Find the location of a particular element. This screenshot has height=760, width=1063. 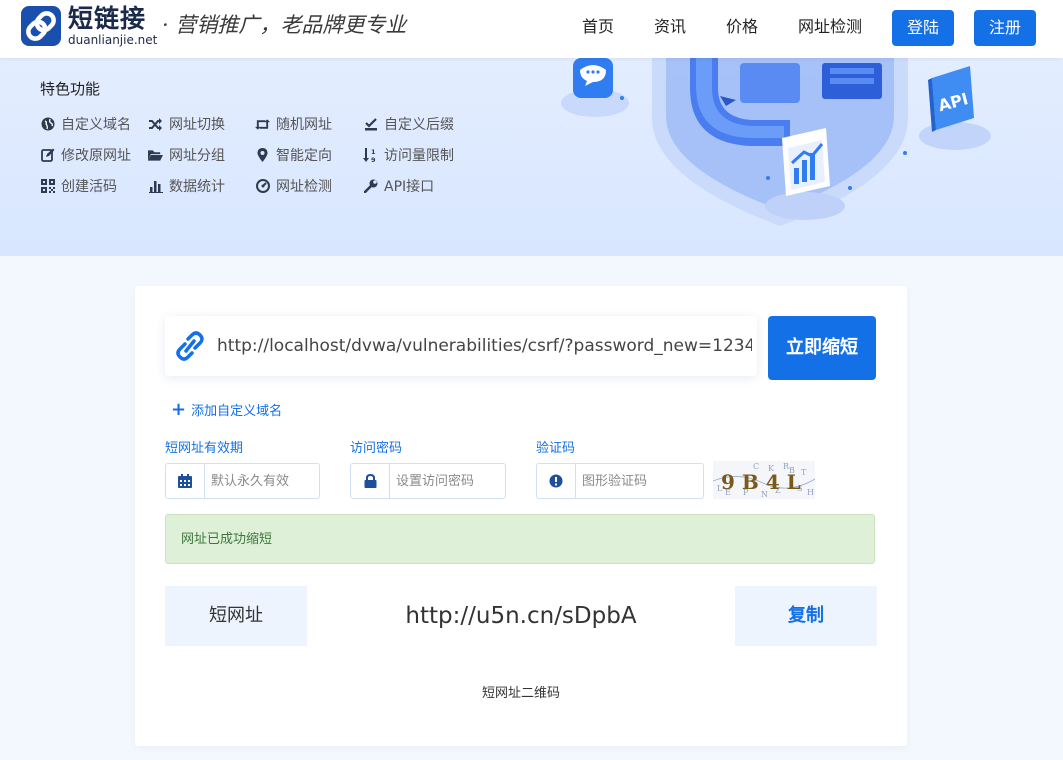

register-button: 注册 is located at coordinates (1005, 28).